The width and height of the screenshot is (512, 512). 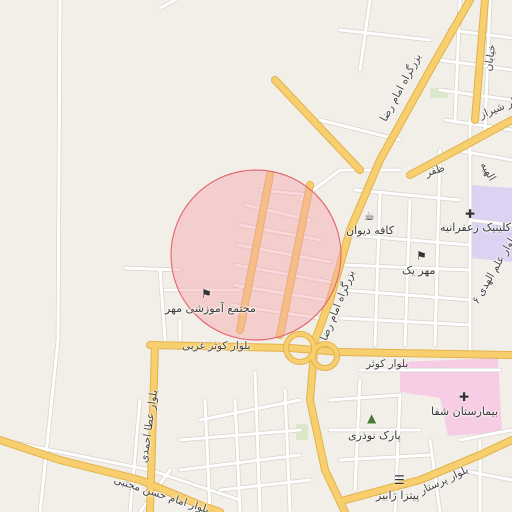 I want to click on road-label-kowsar: بلوار کوثر, so click(x=387, y=364).